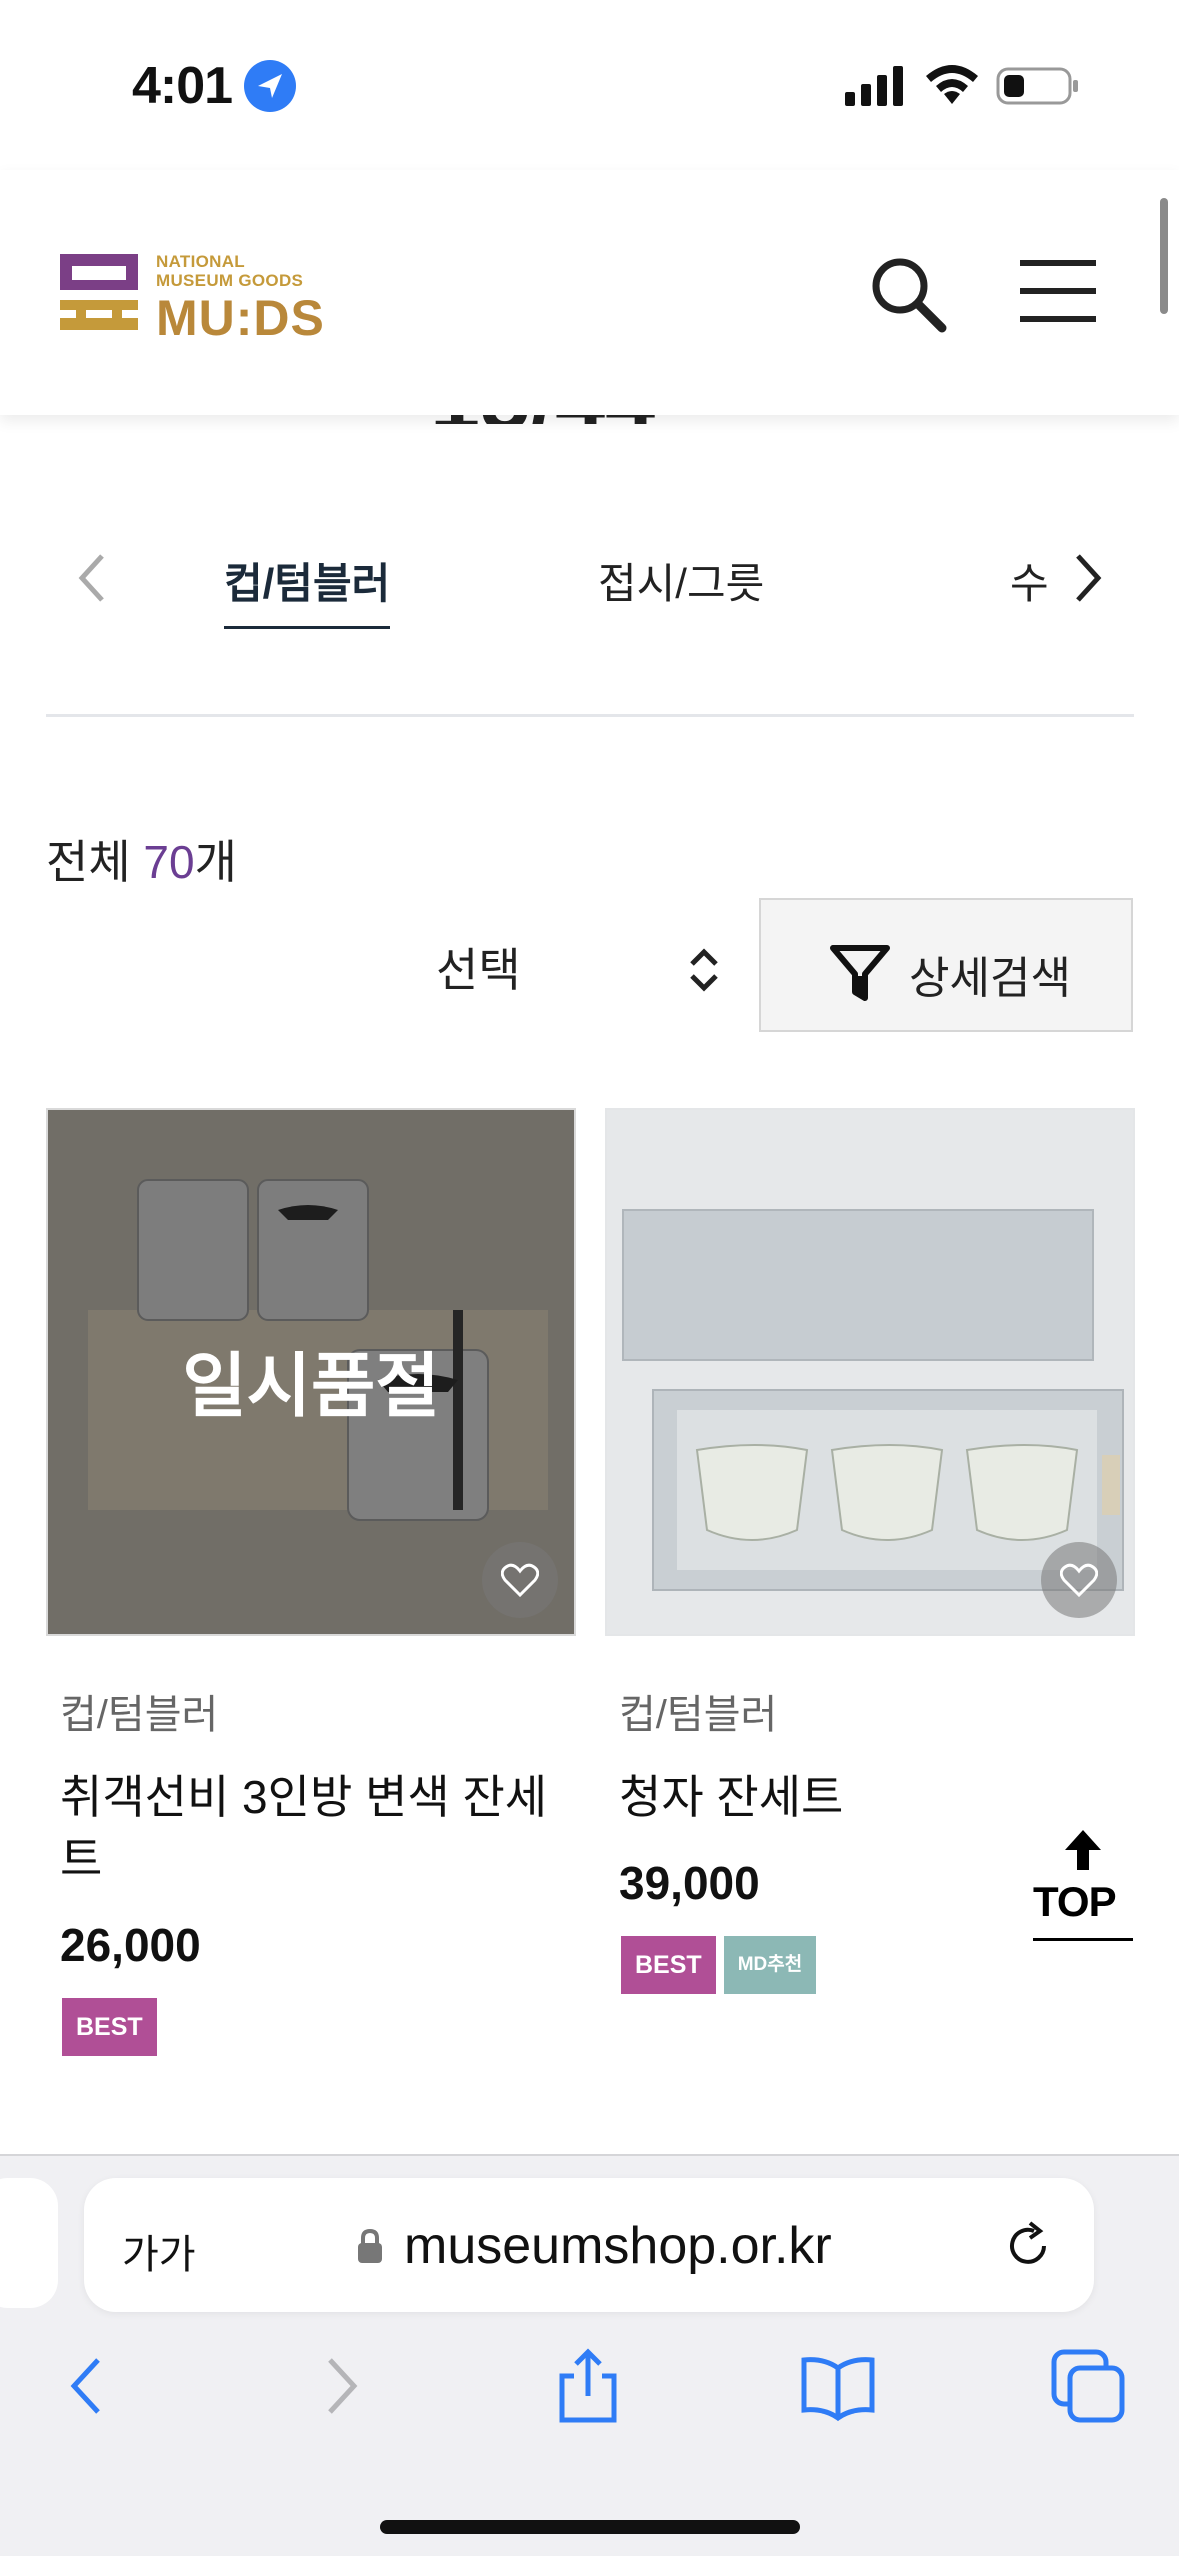 Image resolution: width=1179 pixels, height=2556 pixels. I want to click on site-header: NATIONAL MUSEUM GOODS MU:DS, so click(589, 292).